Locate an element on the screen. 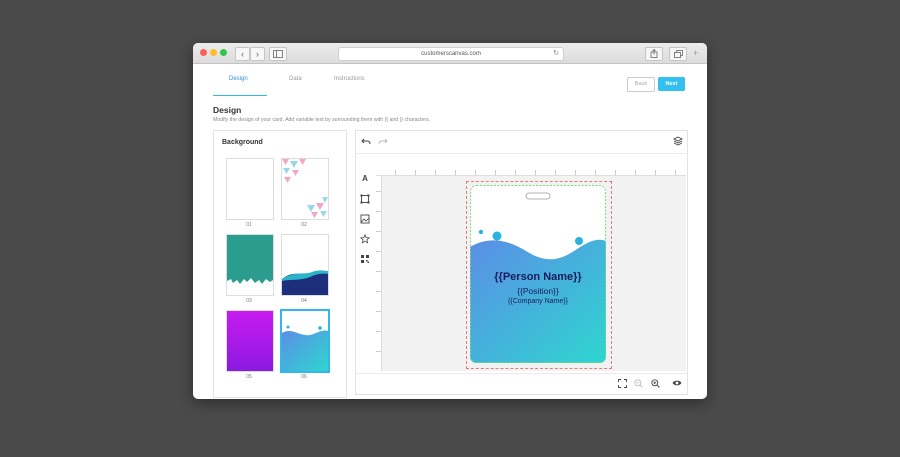 This screenshot has width=900, height=457. position-text: {{Position}} is located at coordinates (538, 291).